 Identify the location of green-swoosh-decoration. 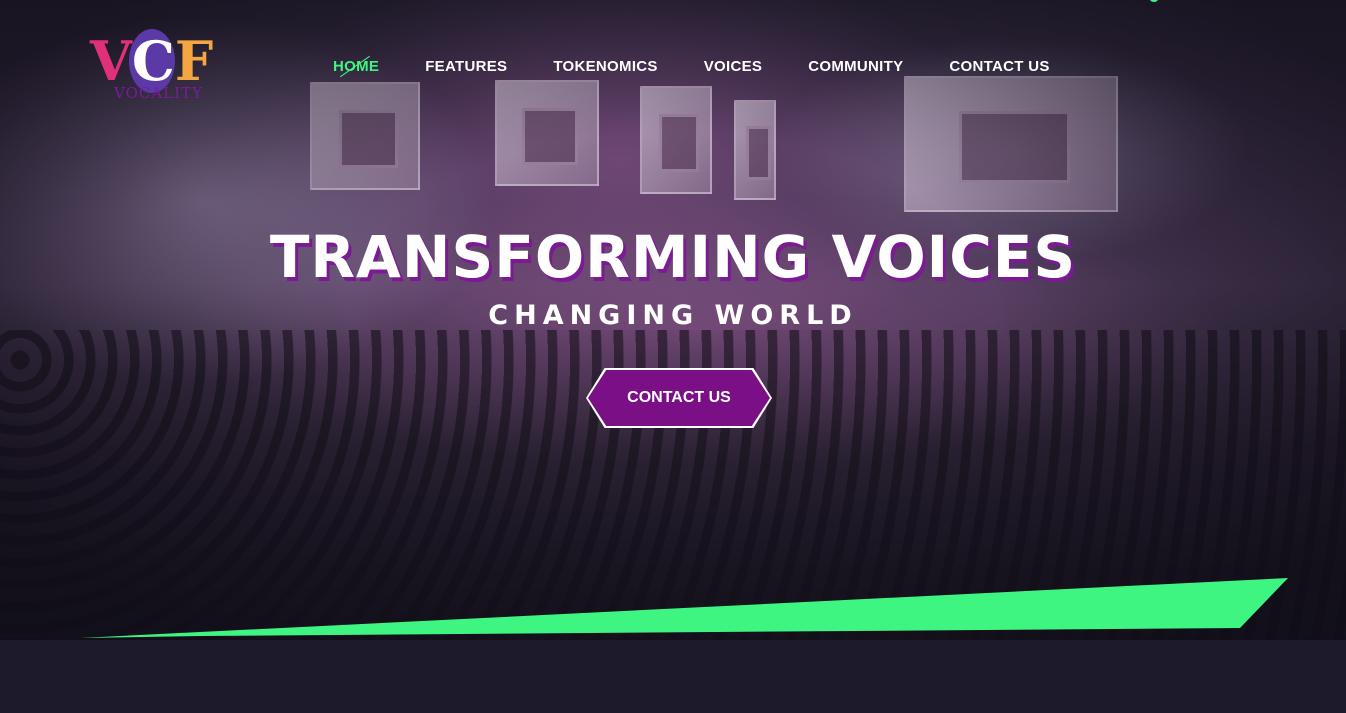
(684, 608).